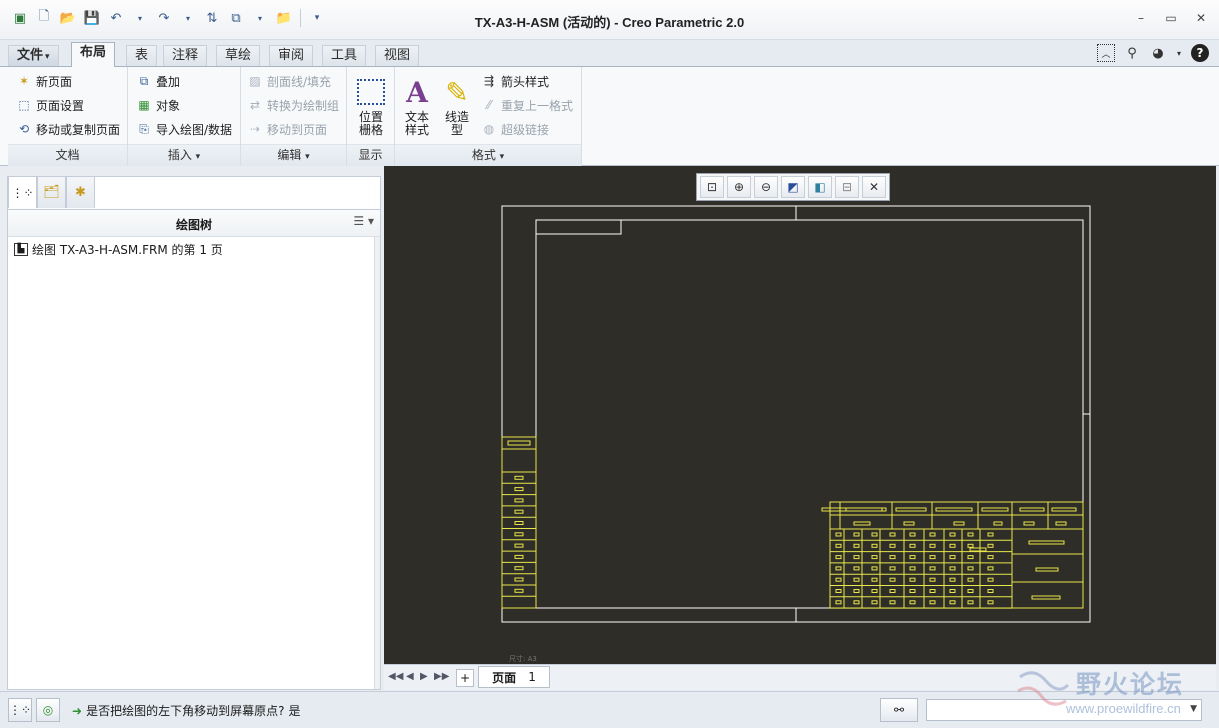 The height and width of the screenshot is (728, 1219). What do you see at coordinates (33, 55) in the screenshot?
I see `tab-file: 文件 ▾` at bounding box center [33, 55].